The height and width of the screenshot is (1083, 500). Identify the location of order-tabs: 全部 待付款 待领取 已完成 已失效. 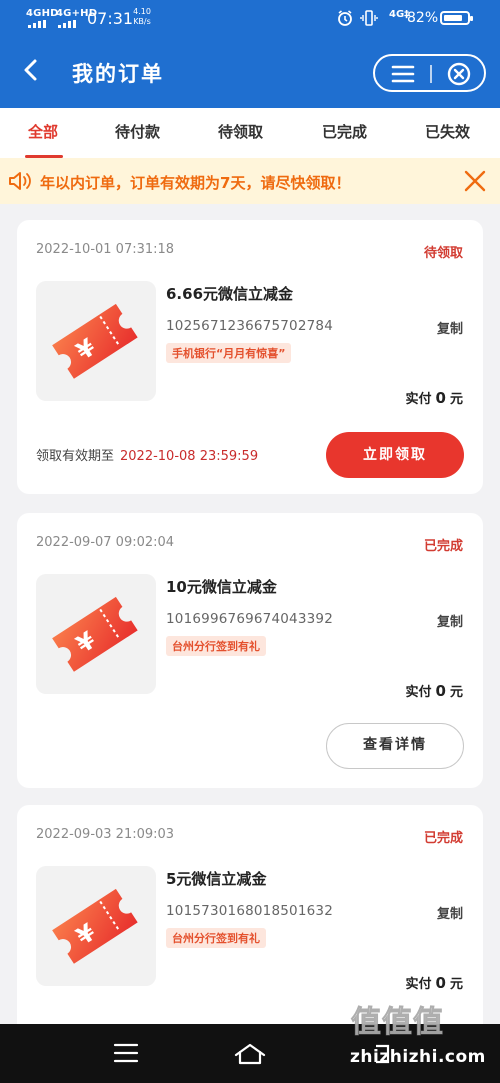
(250, 133).